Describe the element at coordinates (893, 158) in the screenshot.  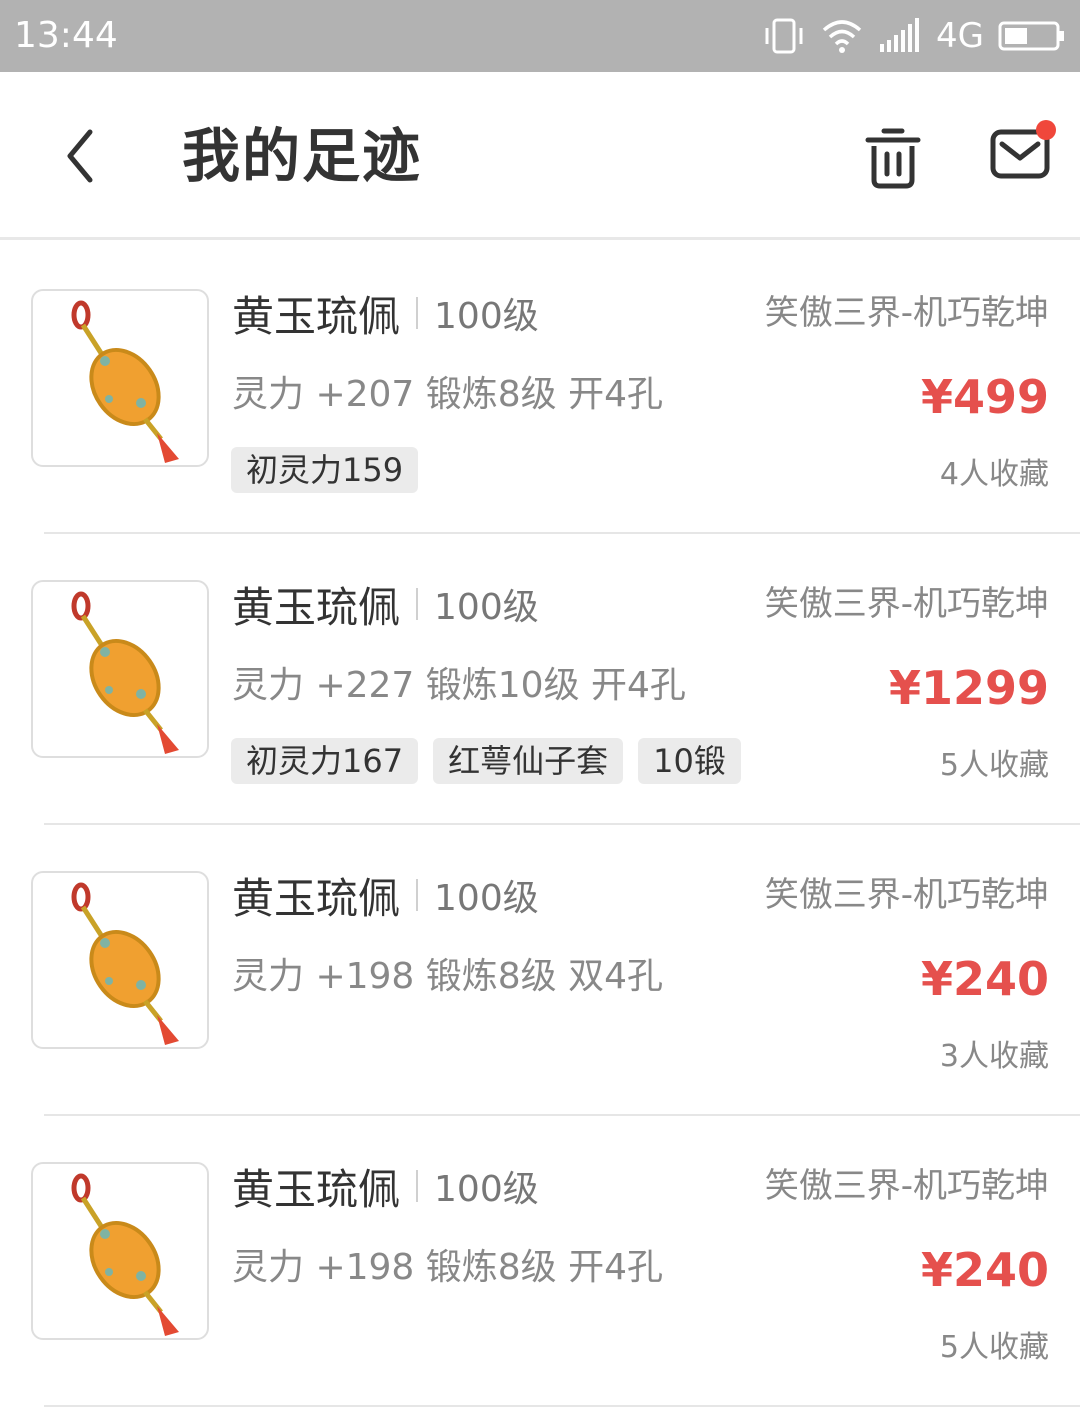
I see `trash-icon` at that location.